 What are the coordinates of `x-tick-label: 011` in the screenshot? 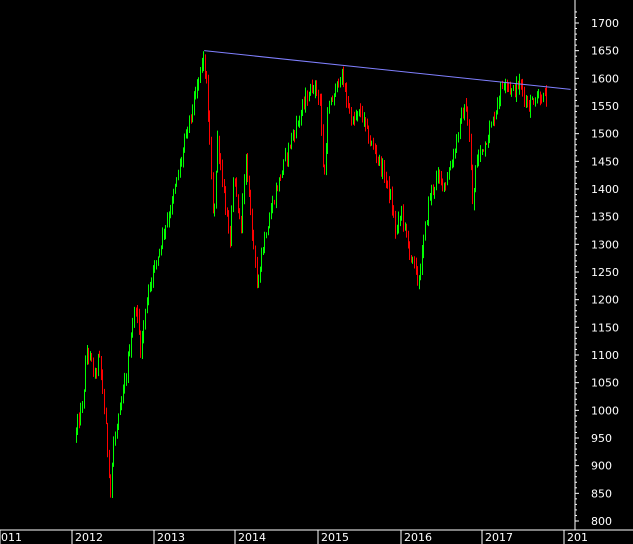 It's located at (11, 537).